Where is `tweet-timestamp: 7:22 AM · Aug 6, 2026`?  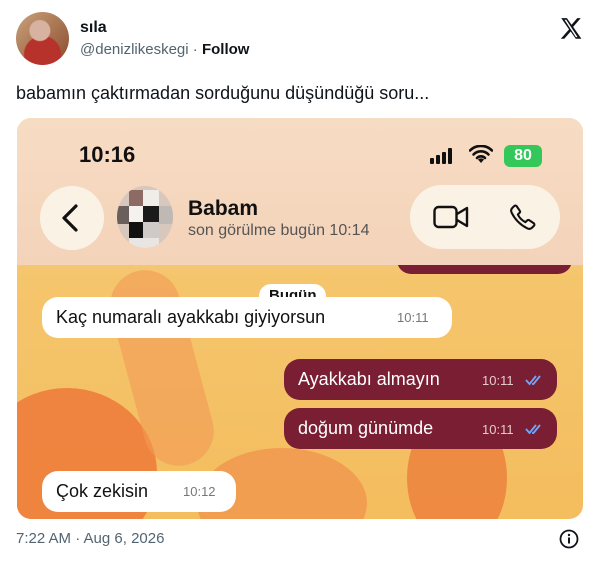 tweet-timestamp: 7:22 AM · Aug 6, 2026 is located at coordinates (90, 538).